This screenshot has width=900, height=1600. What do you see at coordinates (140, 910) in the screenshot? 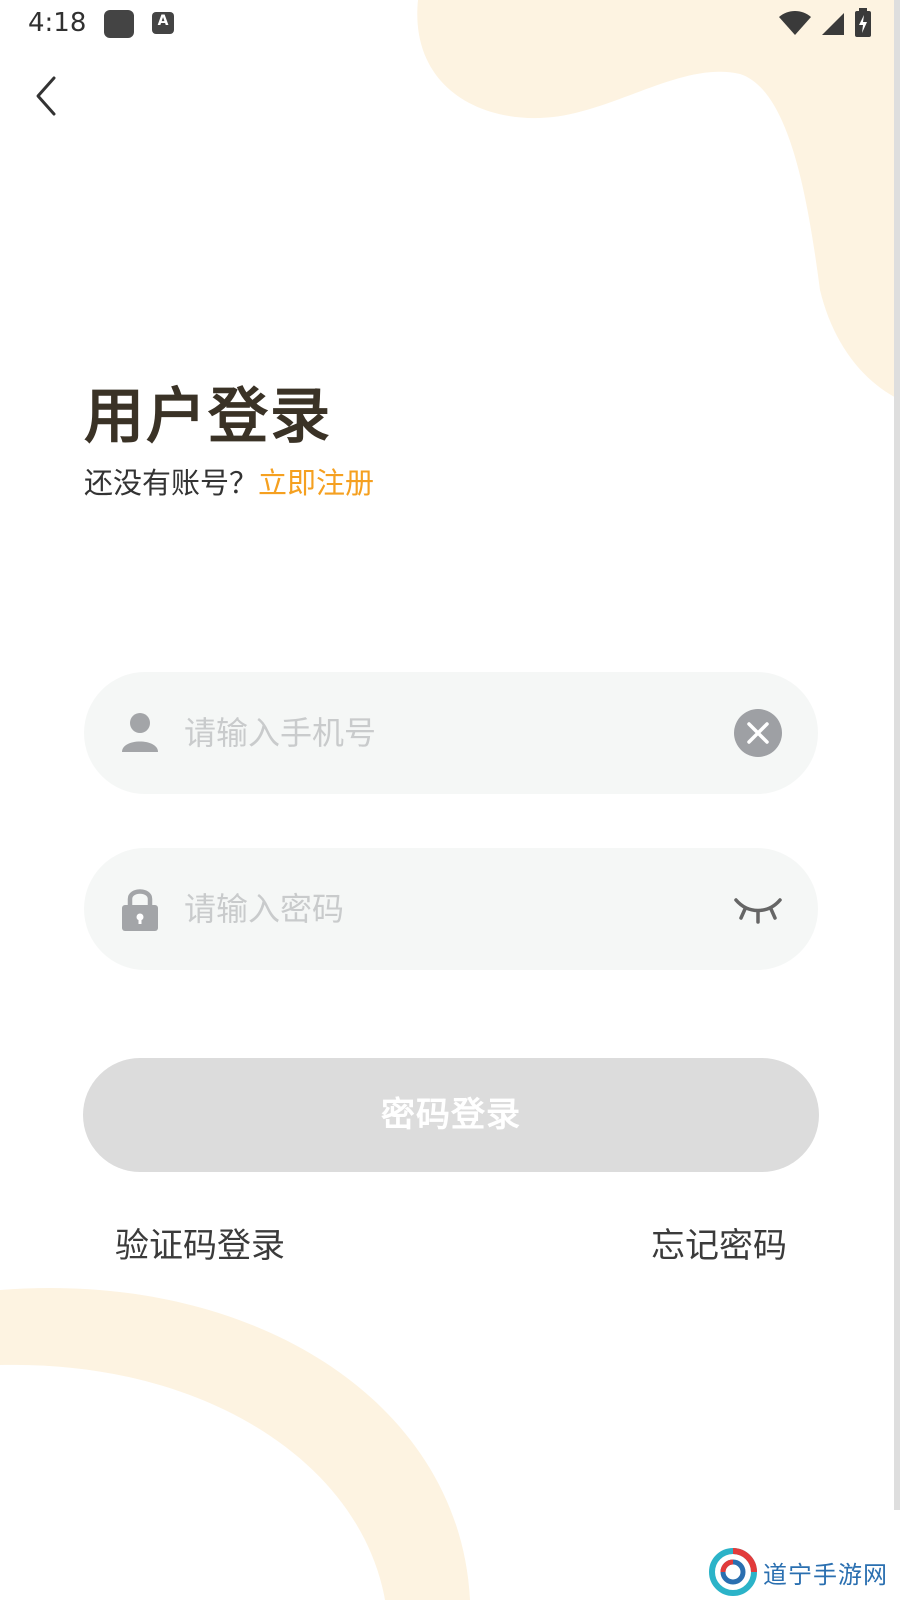
I see `lock-icon` at bounding box center [140, 910].